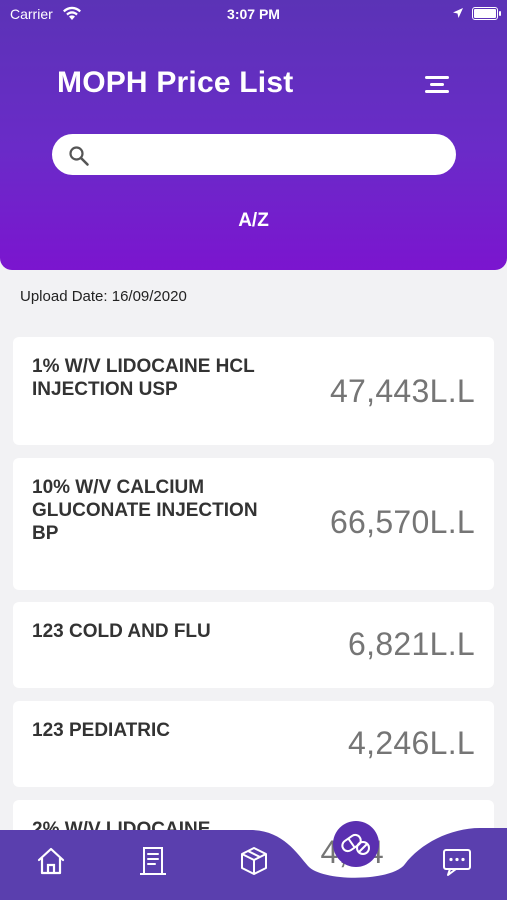 The height and width of the screenshot is (900, 507). What do you see at coordinates (103, 296) in the screenshot?
I see `upload-date: Upload Date: 16/09/2020` at bounding box center [103, 296].